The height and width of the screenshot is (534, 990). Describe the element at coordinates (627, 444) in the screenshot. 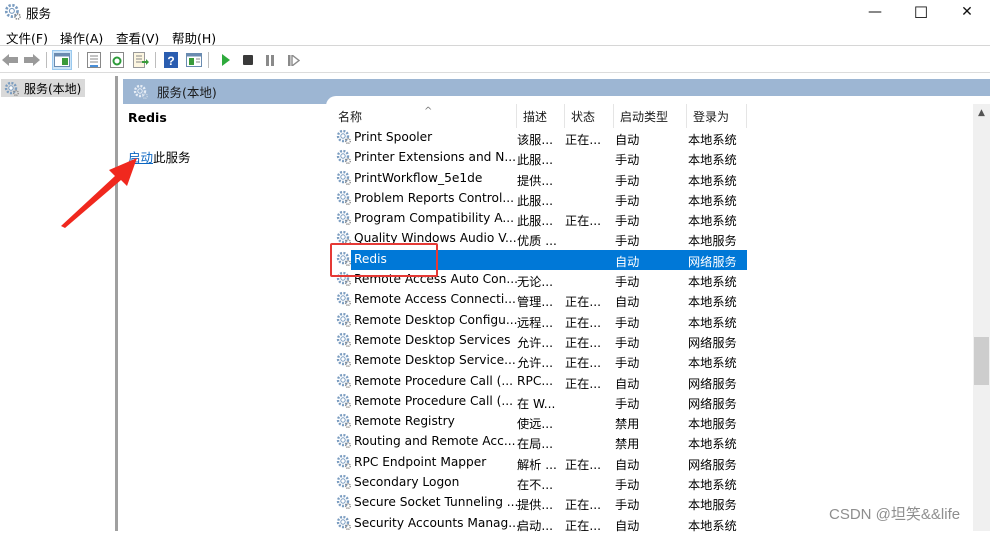

I see `cell-startup-type: 禁用` at that location.